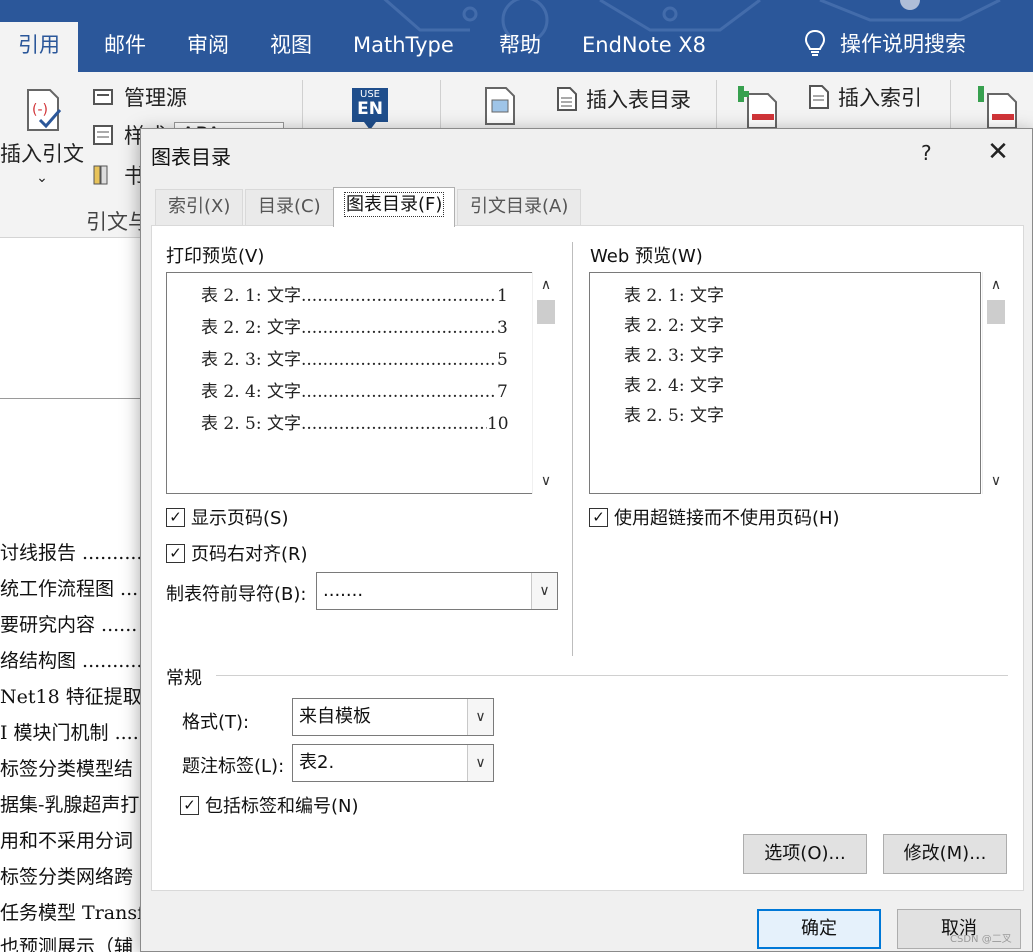 The width and height of the screenshot is (1033, 952). Describe the element at coordinates (233, 766) in the screenshot. I see `caption-label: 题注标签(L):` at that location.